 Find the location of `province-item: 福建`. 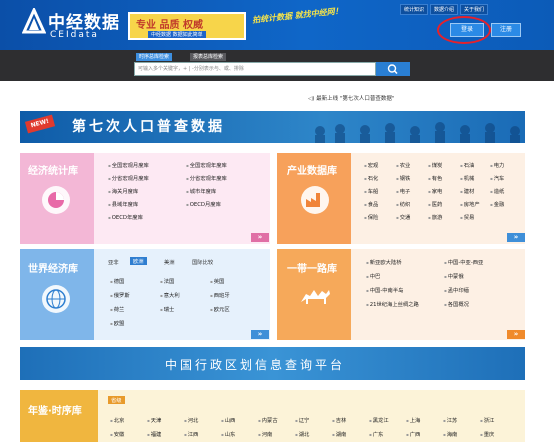

province-item: 福建 is located at coordinates (154, 434).